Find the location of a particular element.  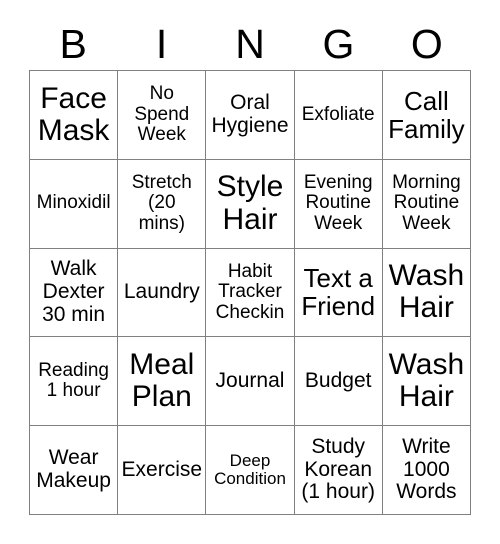

bingo-cell-r1c2: No Spend Week is located at coordinates (162, 115).